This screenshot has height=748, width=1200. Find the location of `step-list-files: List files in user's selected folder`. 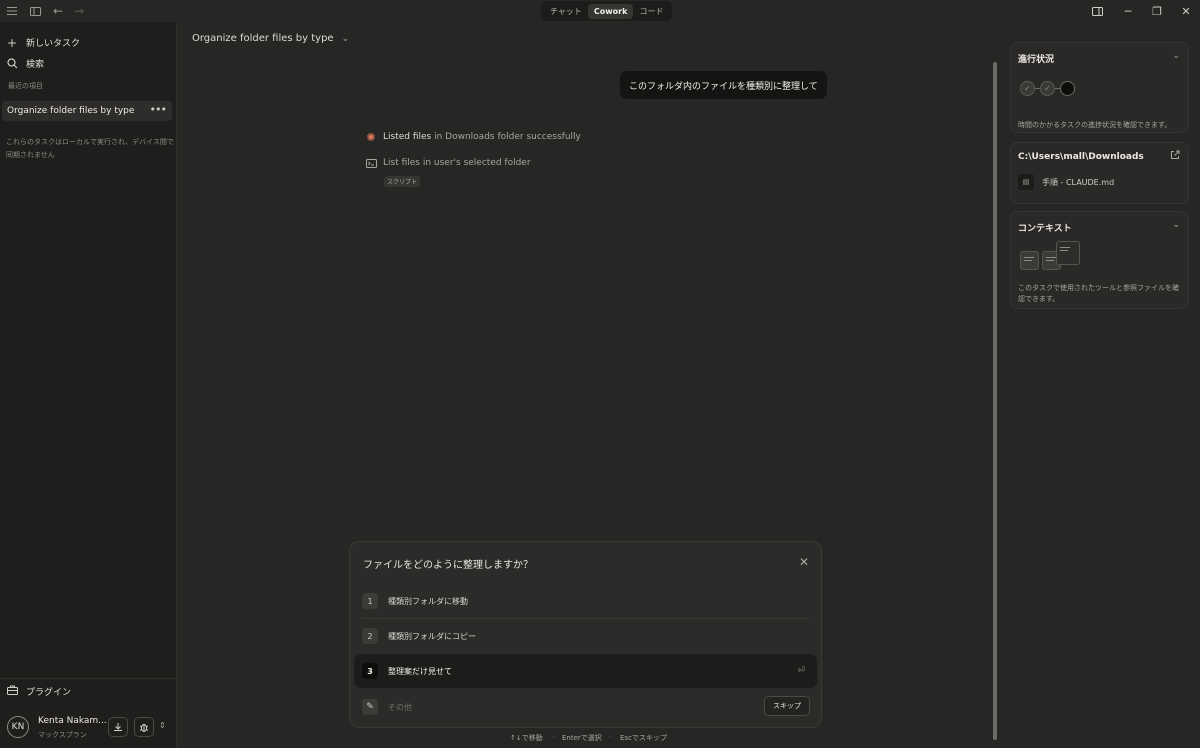

step-list-files: List files in user's selected folder is located at coordinates (448, 163).